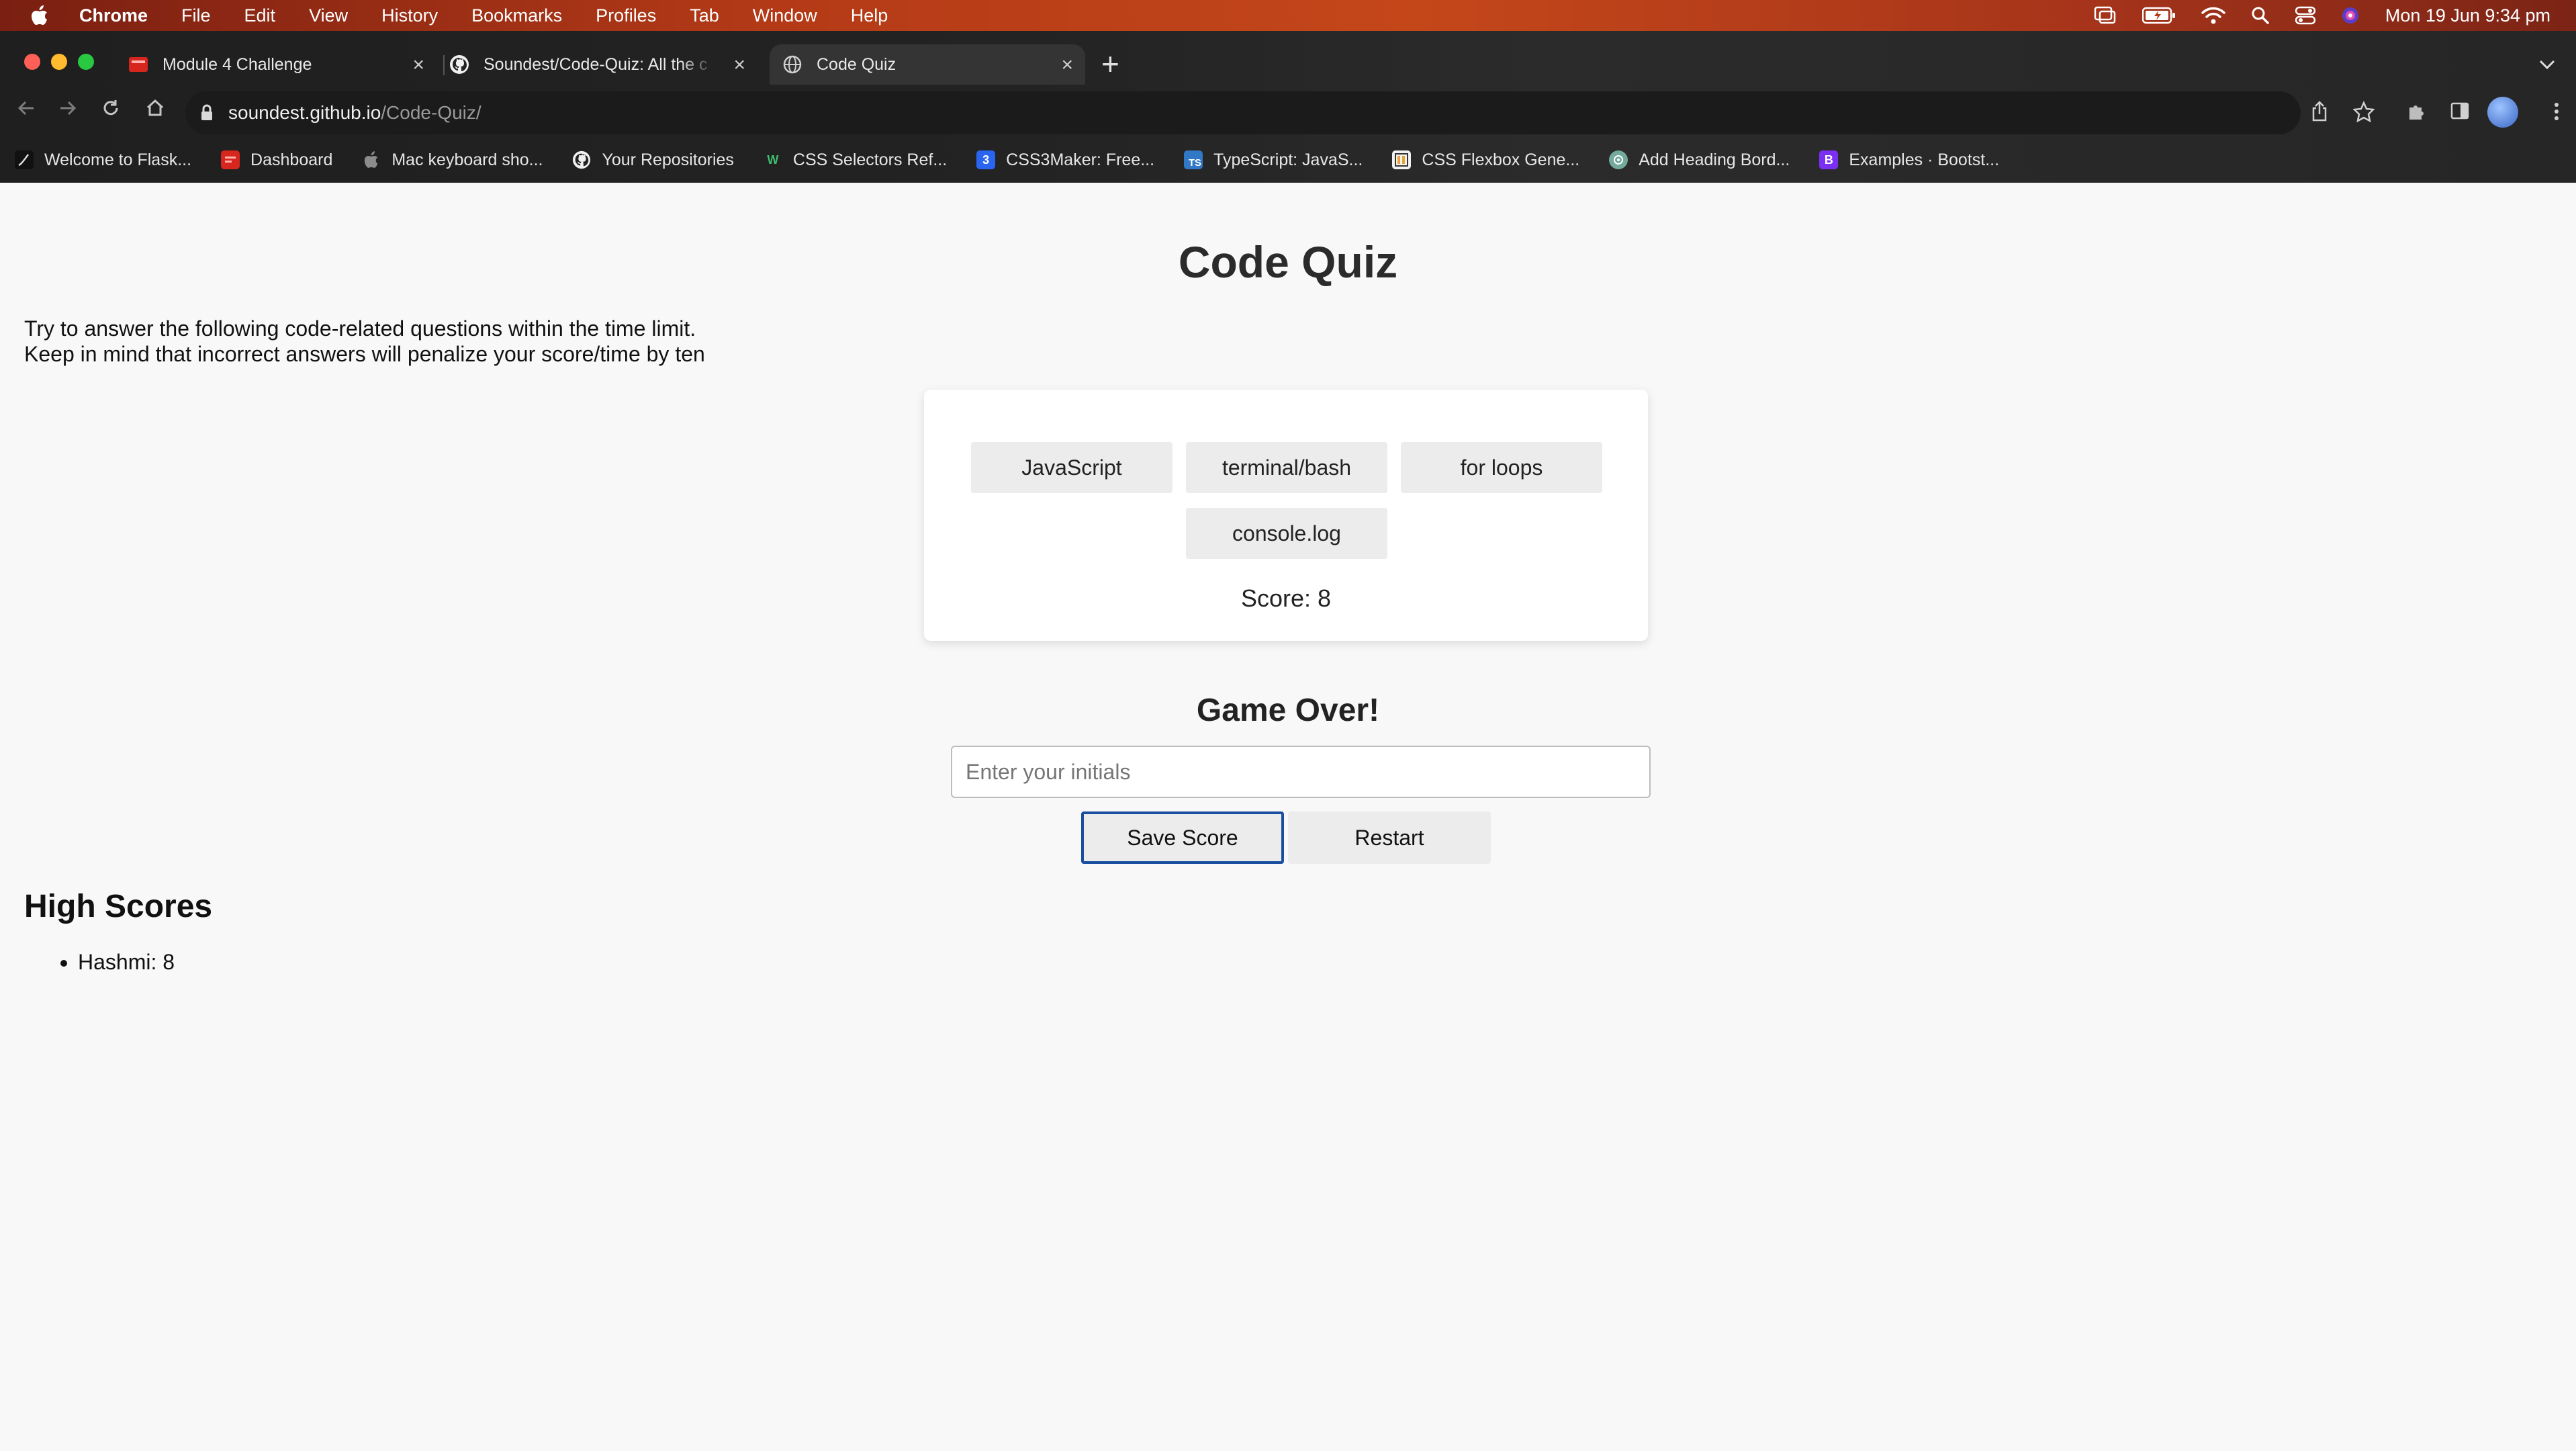 The width and height of the screenshot is (2576, 1451). What do you see at coordinates (2502, 112) in the screenshot?
I see `profile-avatar` at bounding box center [2502, 112].